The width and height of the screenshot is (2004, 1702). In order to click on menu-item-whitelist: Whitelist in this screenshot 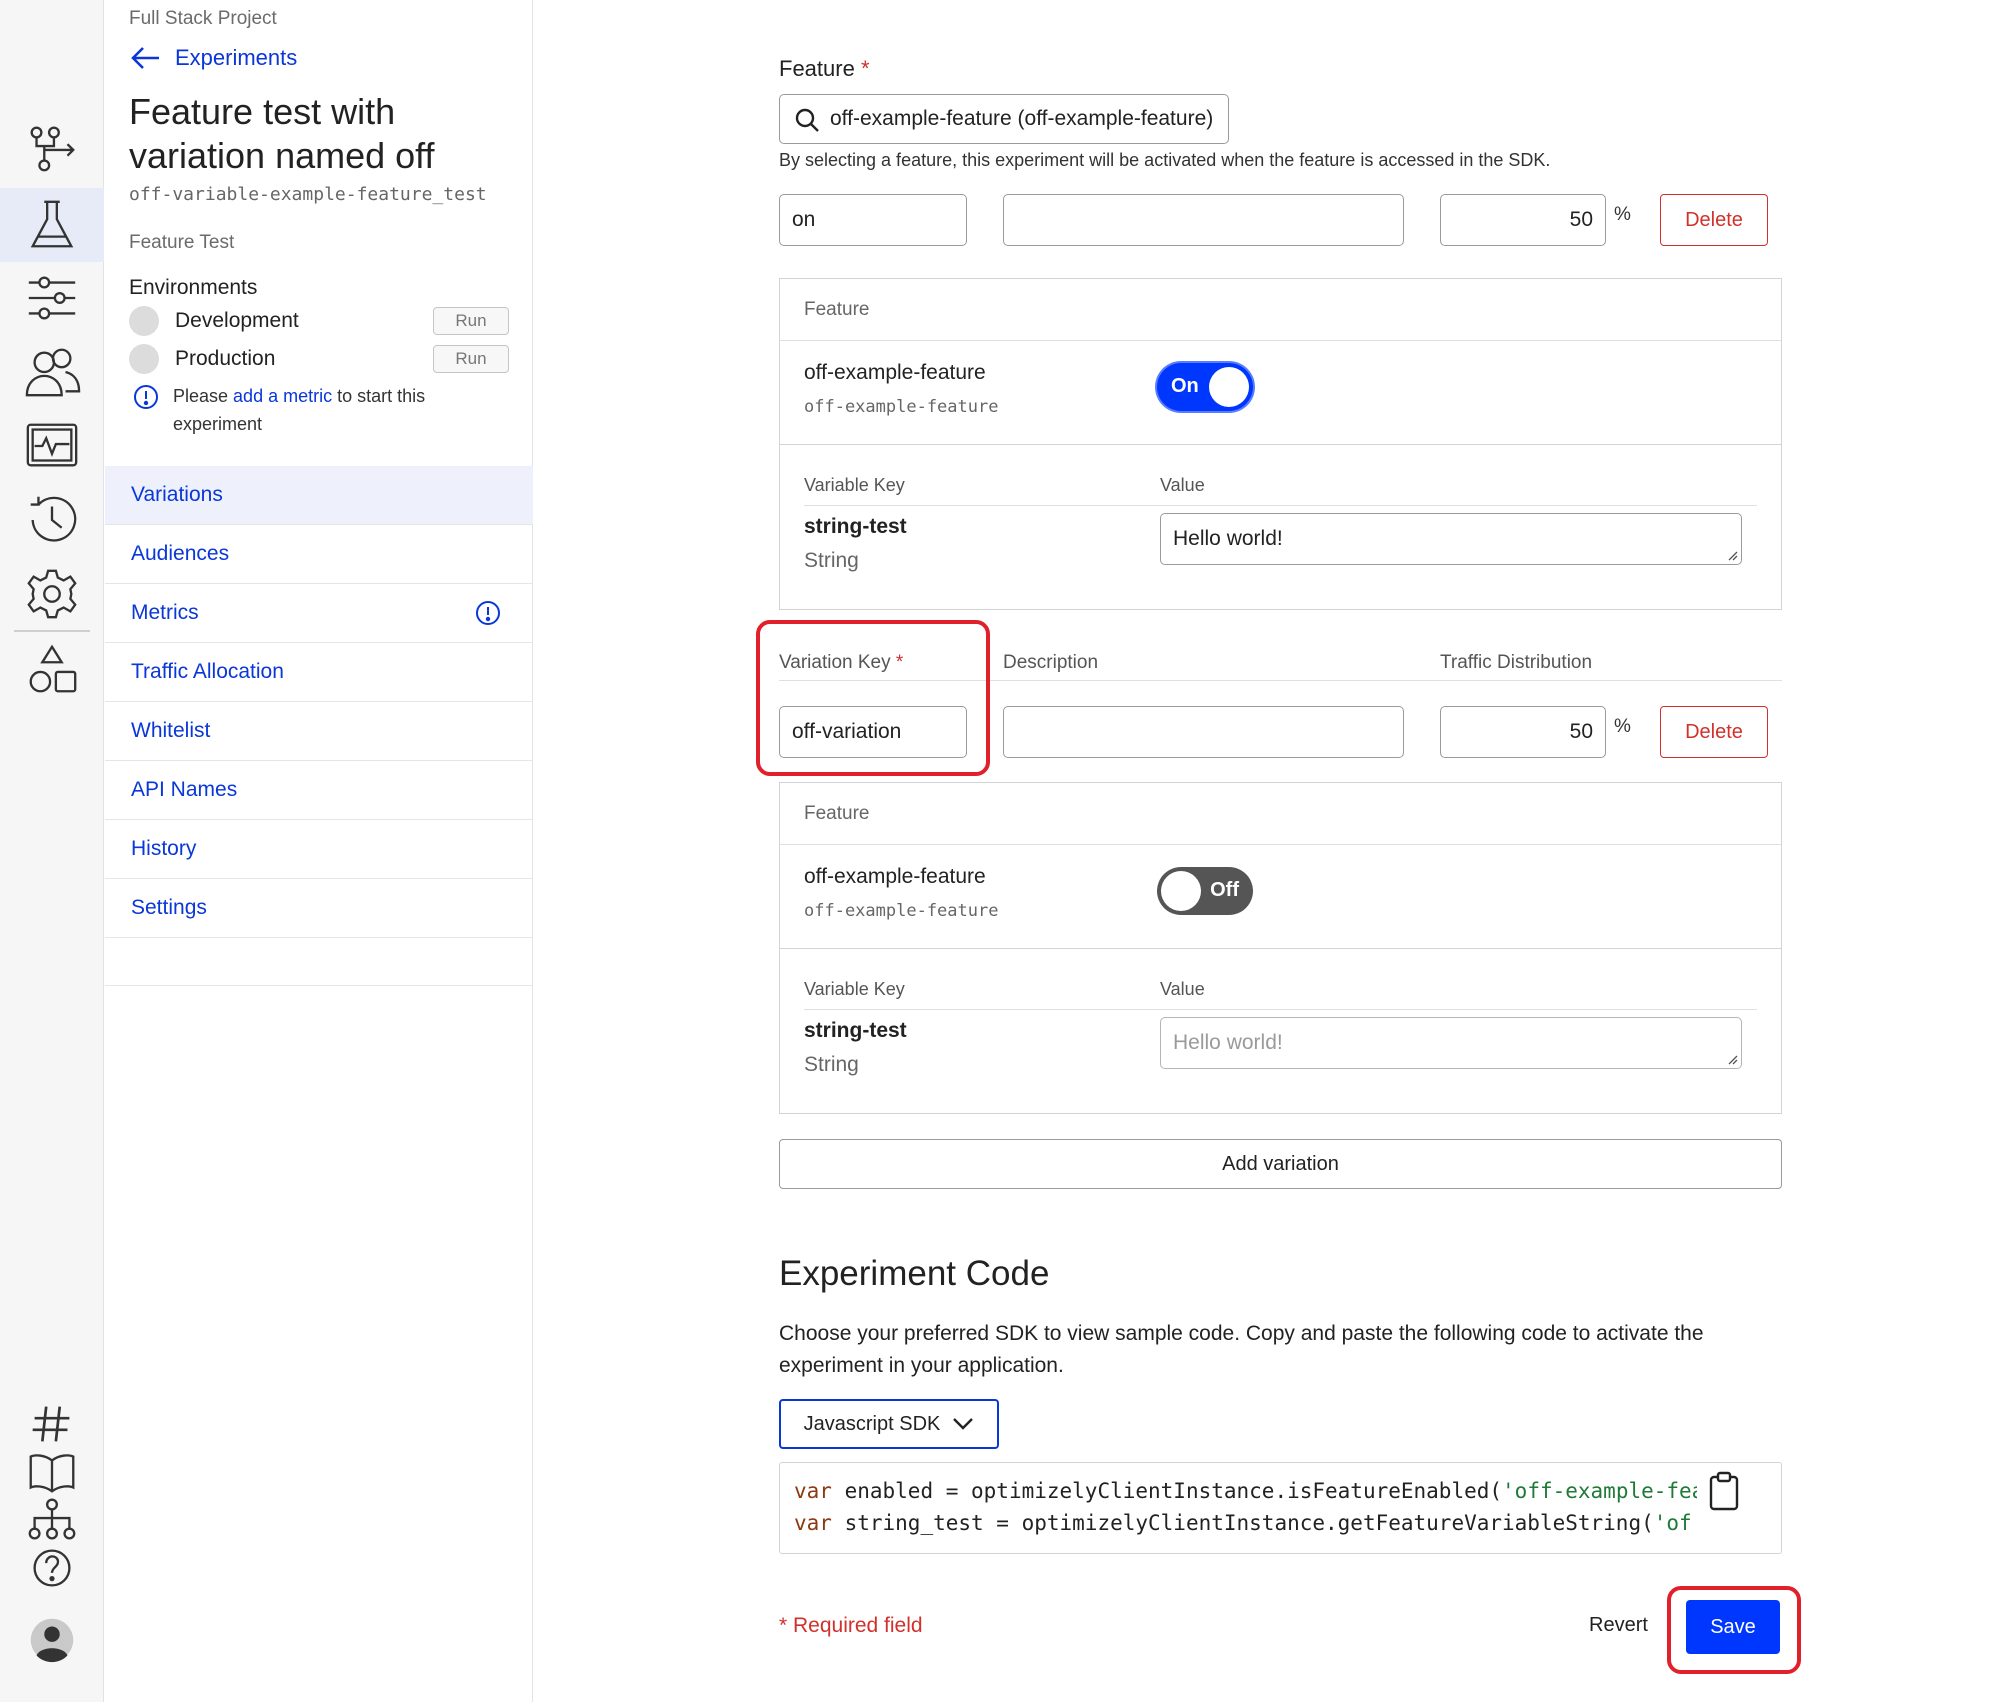, I will do `click(319, 731)`.